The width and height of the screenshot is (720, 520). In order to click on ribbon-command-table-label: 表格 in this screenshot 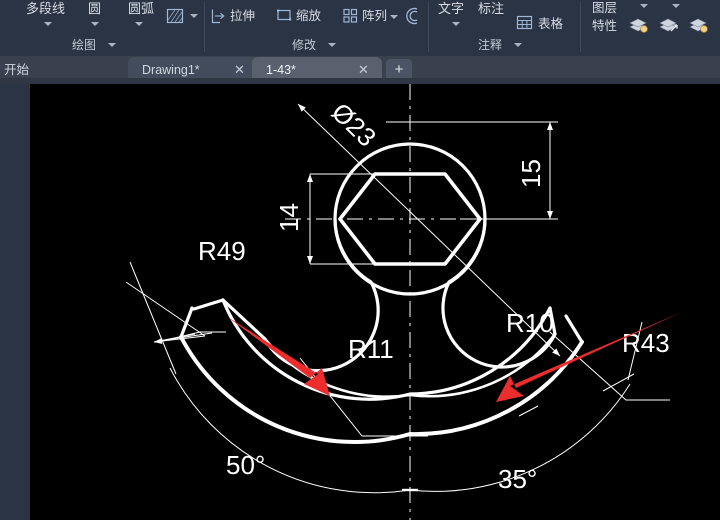, I will do `click(551, 24)`.